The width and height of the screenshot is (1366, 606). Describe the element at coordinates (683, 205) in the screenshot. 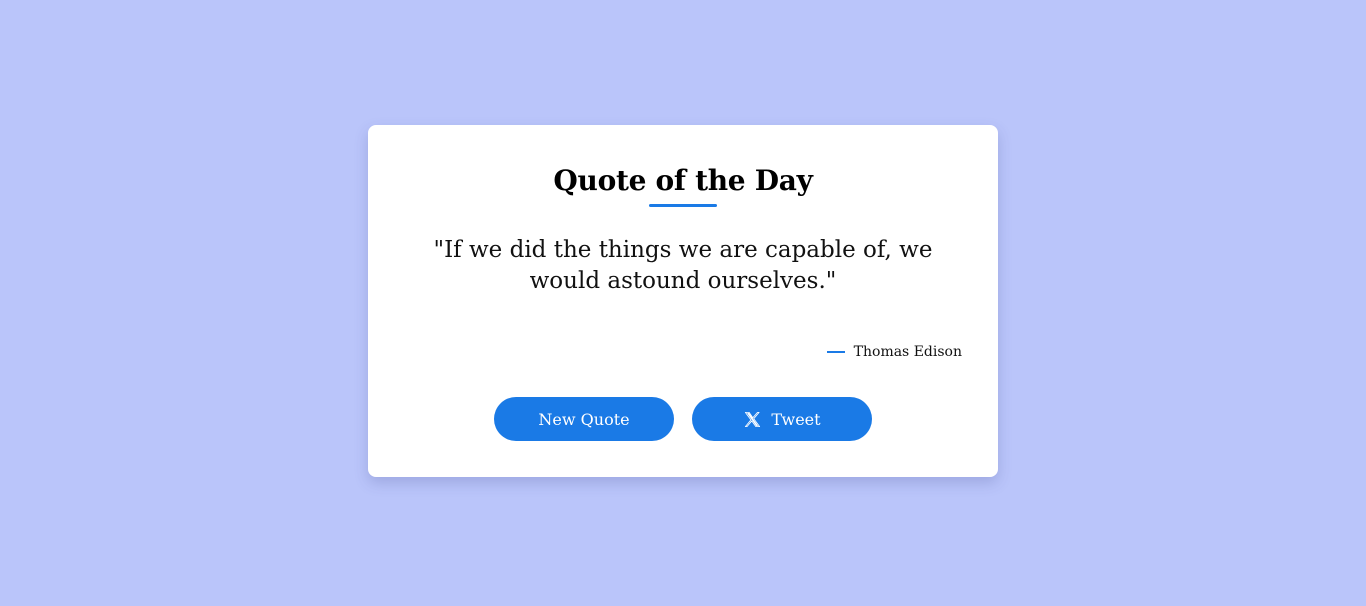

I see `title-underline` at that location.